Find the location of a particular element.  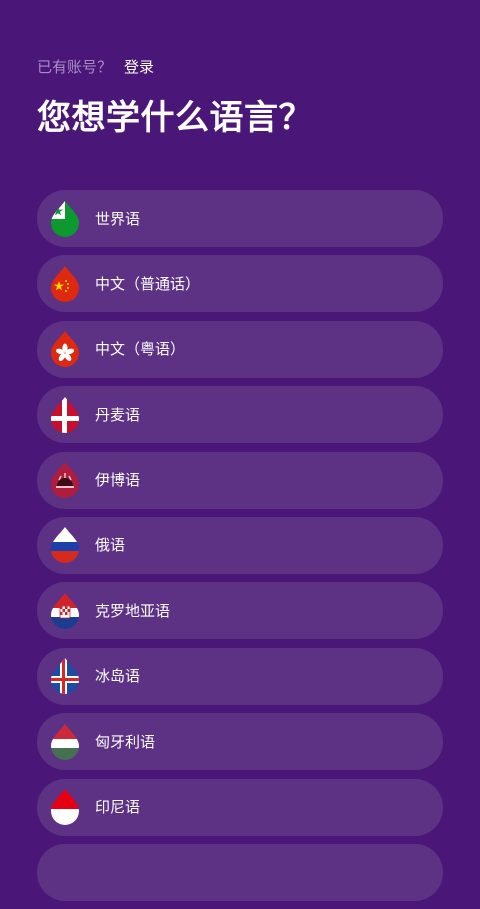

language-label: 克罗地亚语 is located at coordinates (133, 610).